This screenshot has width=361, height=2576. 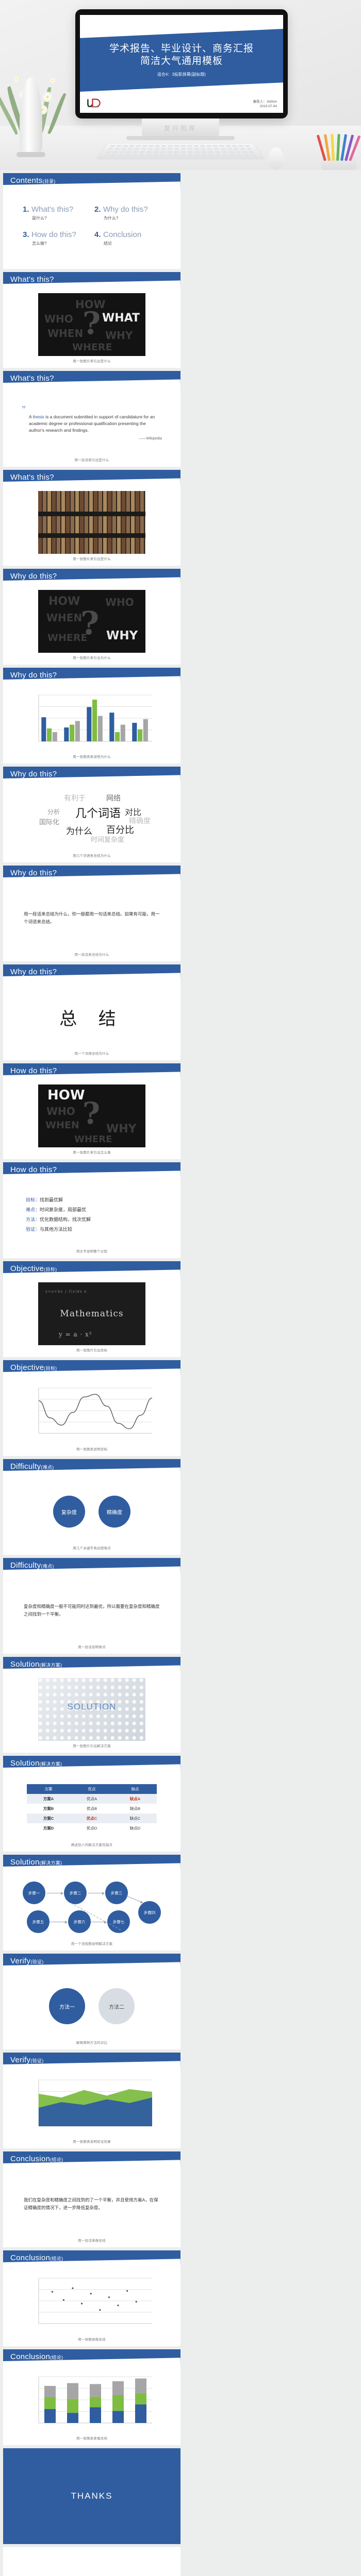 I want to click on slide-verify-two: Verify(验证) 方法一 方法二 解释两种方法的对比, so click(x=91, y=2001).